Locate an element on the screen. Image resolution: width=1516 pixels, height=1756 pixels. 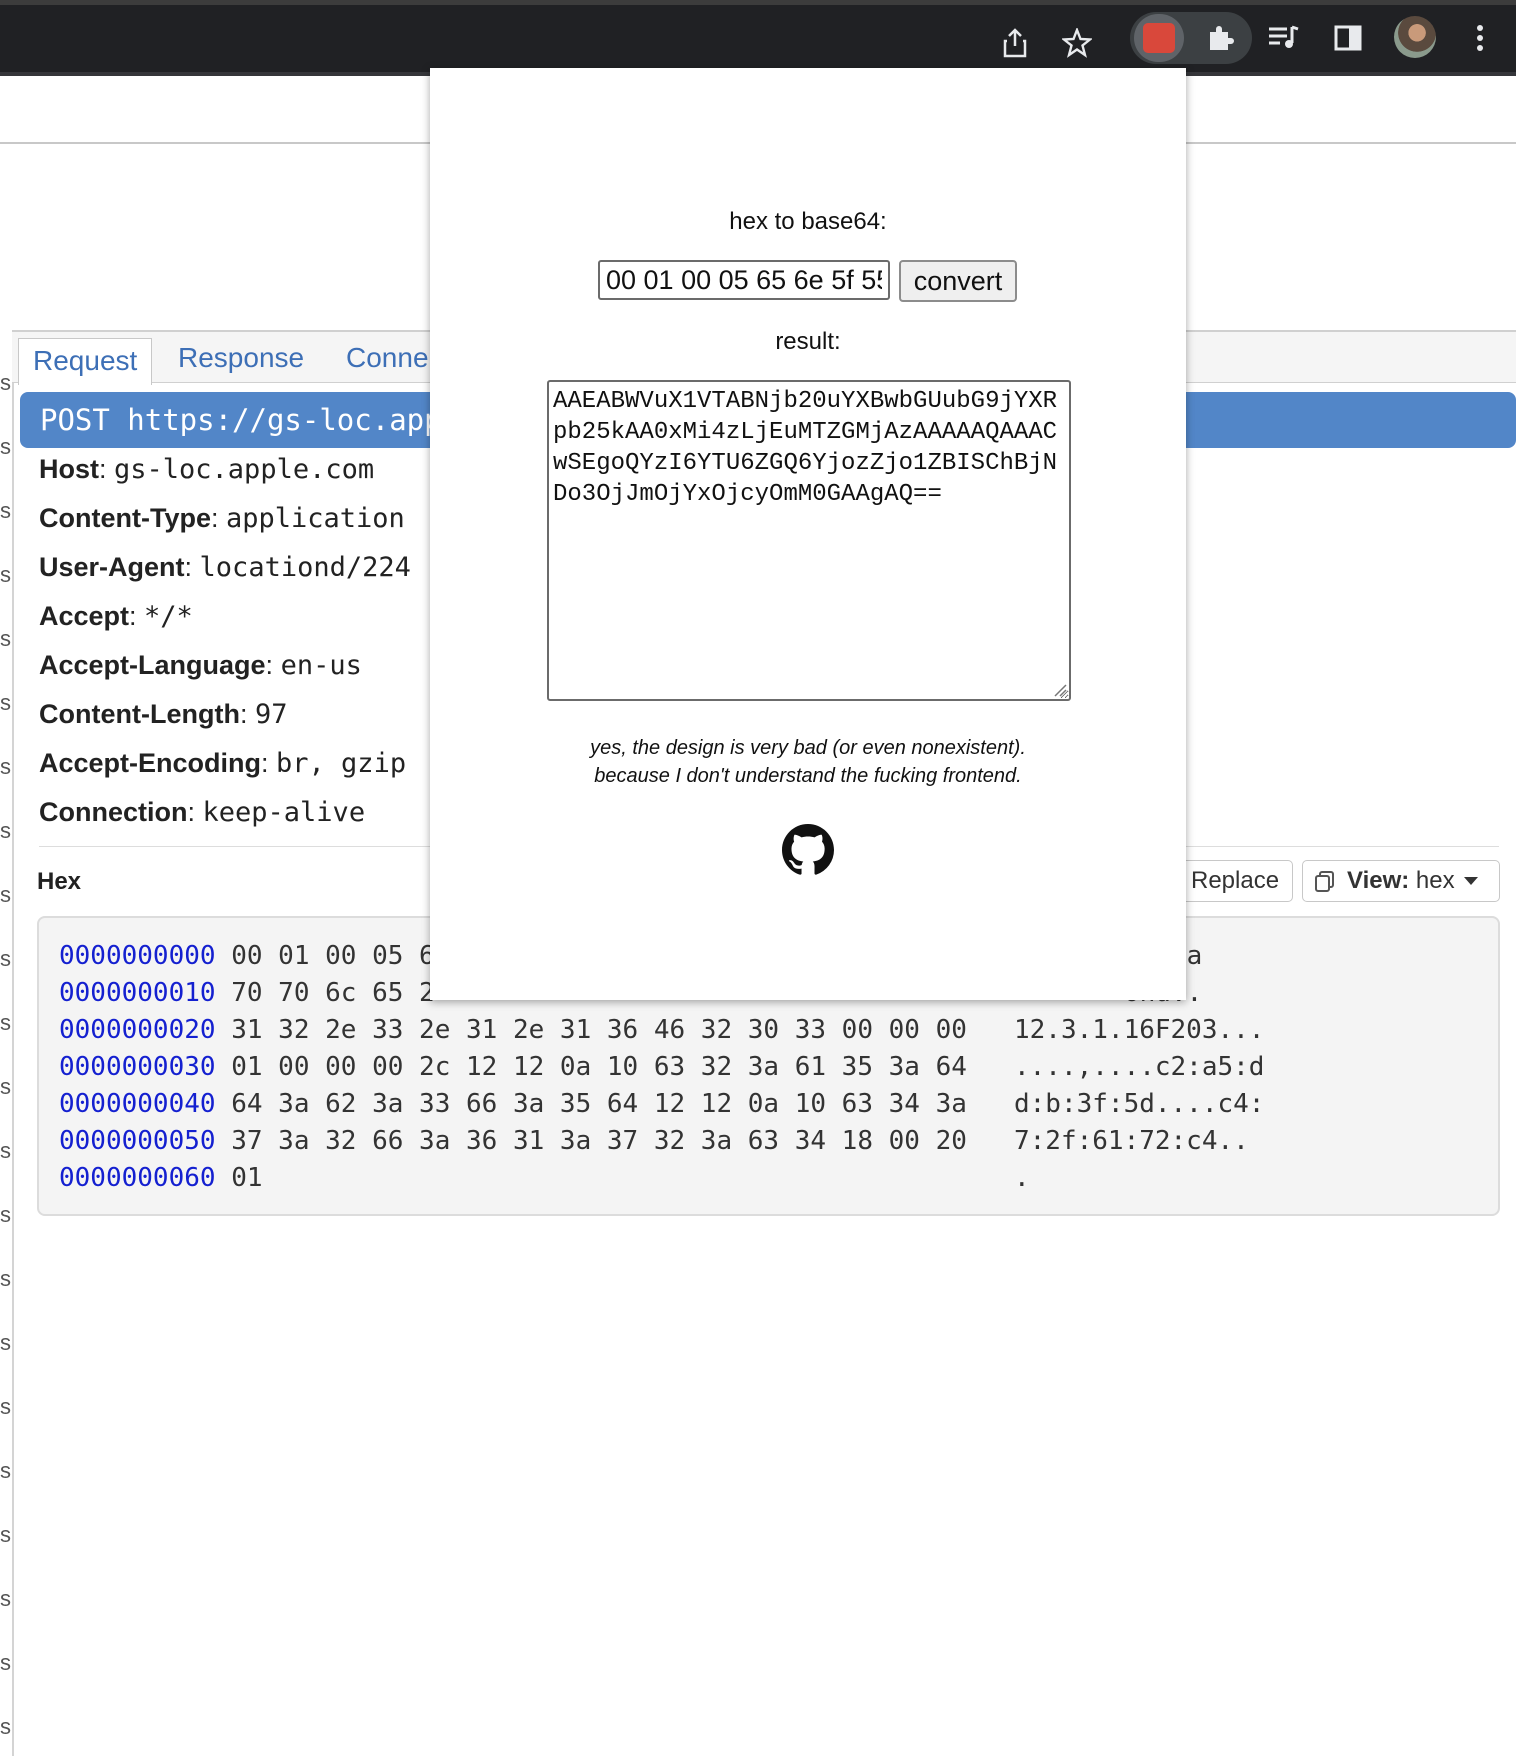
tab-response: Response is located at coordinates (241, 358).